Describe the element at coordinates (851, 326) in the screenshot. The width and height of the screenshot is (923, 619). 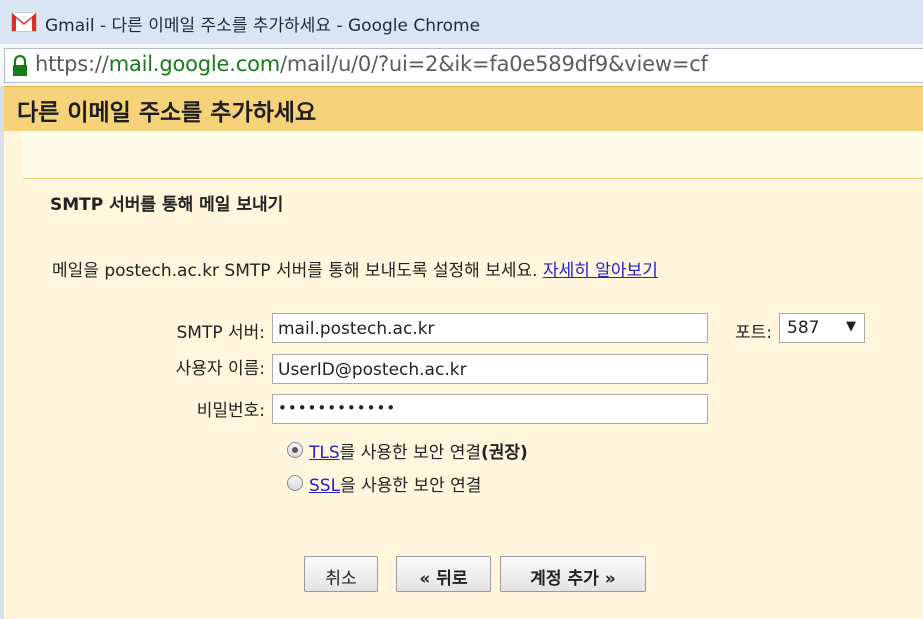
I see `dropdown-arrow-icon: ▼` at that location.